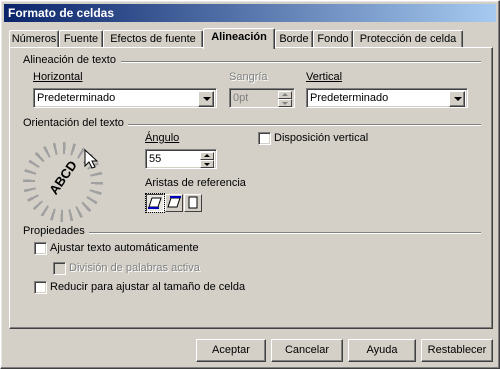 The image size is (500, 369). What do you see at coordinates (40, 248) in the screenshot?
I see `wrap-text-checkbox` at bounding box center [40, 248].